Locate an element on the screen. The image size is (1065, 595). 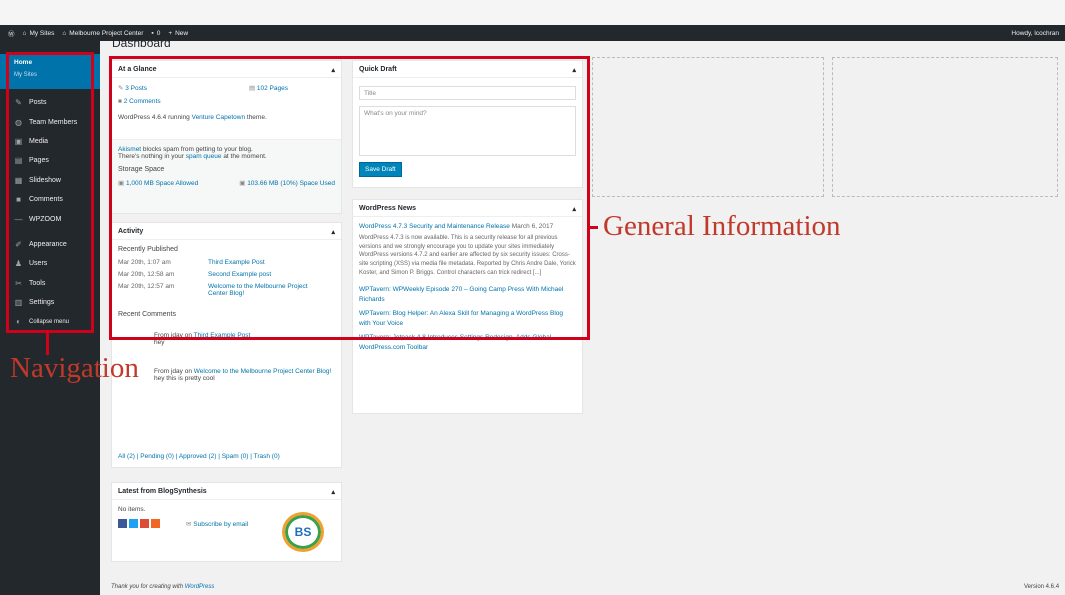
wordpress-link: WordPress is located at coordinates (200, 587).